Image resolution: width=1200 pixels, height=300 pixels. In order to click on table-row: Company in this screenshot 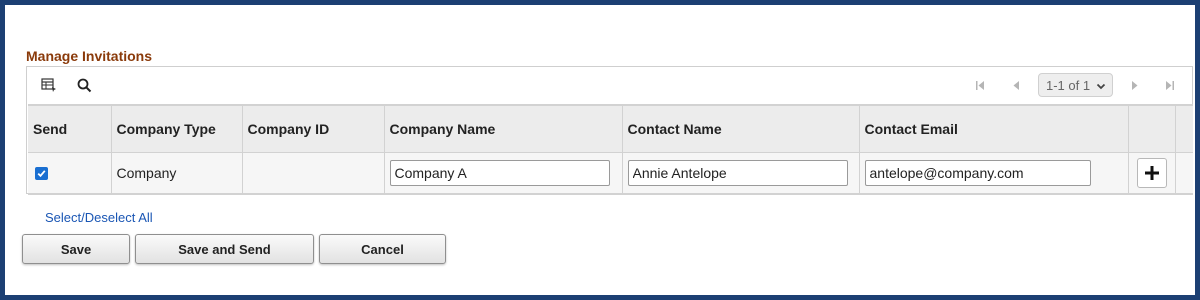, I will do `click(610, 173)`.